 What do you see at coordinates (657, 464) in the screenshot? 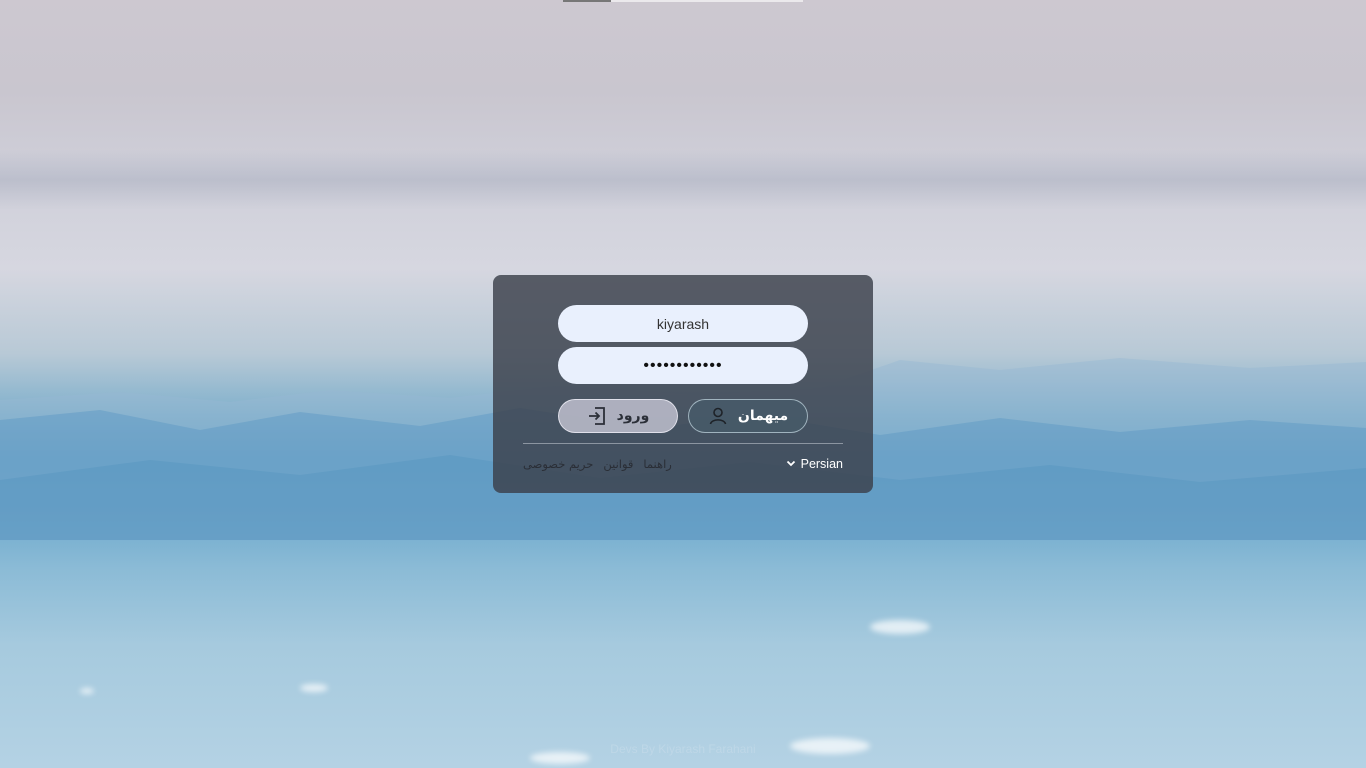
I see `help-link: راهنما` at bounding box center [657, 464].